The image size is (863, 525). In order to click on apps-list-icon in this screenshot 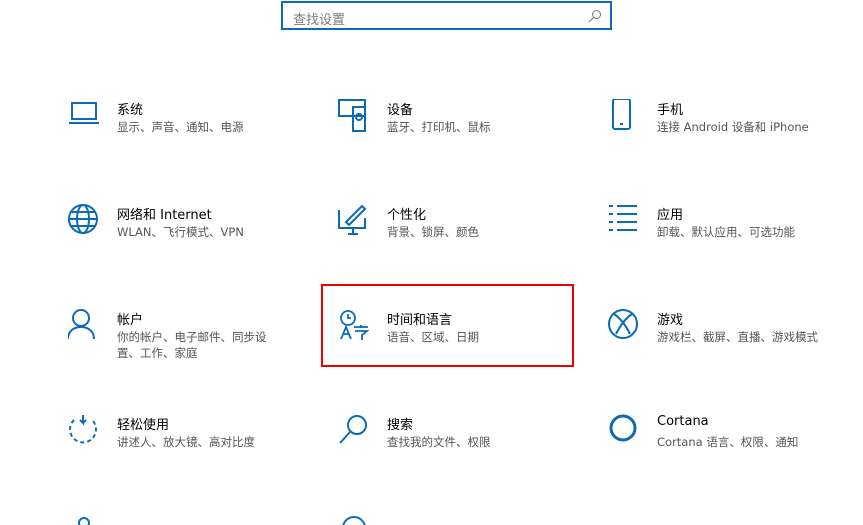, I will do `click(623, 218)`.